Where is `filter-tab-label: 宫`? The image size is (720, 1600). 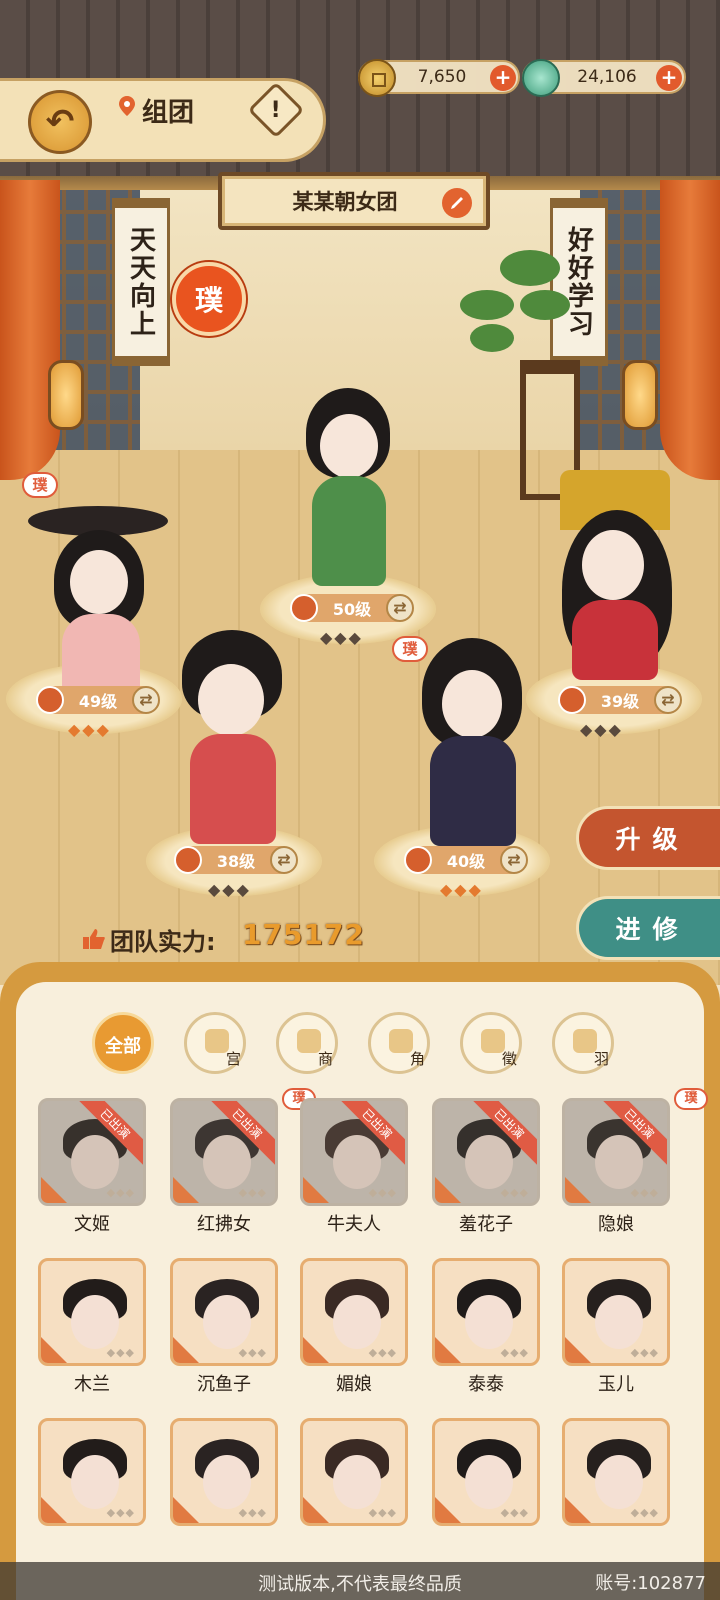 filter-tab-label: 宫 is located at coordinates (233, 1059).